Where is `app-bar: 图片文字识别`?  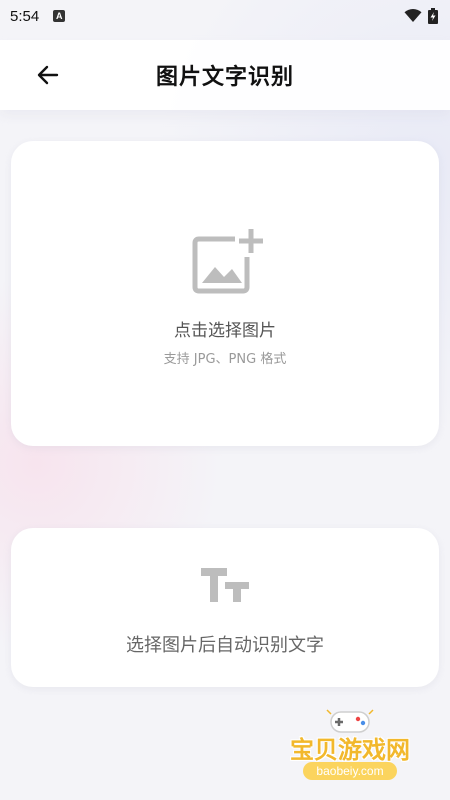 app-bar: 图片文字识别 is located at coordinates (225, 75).